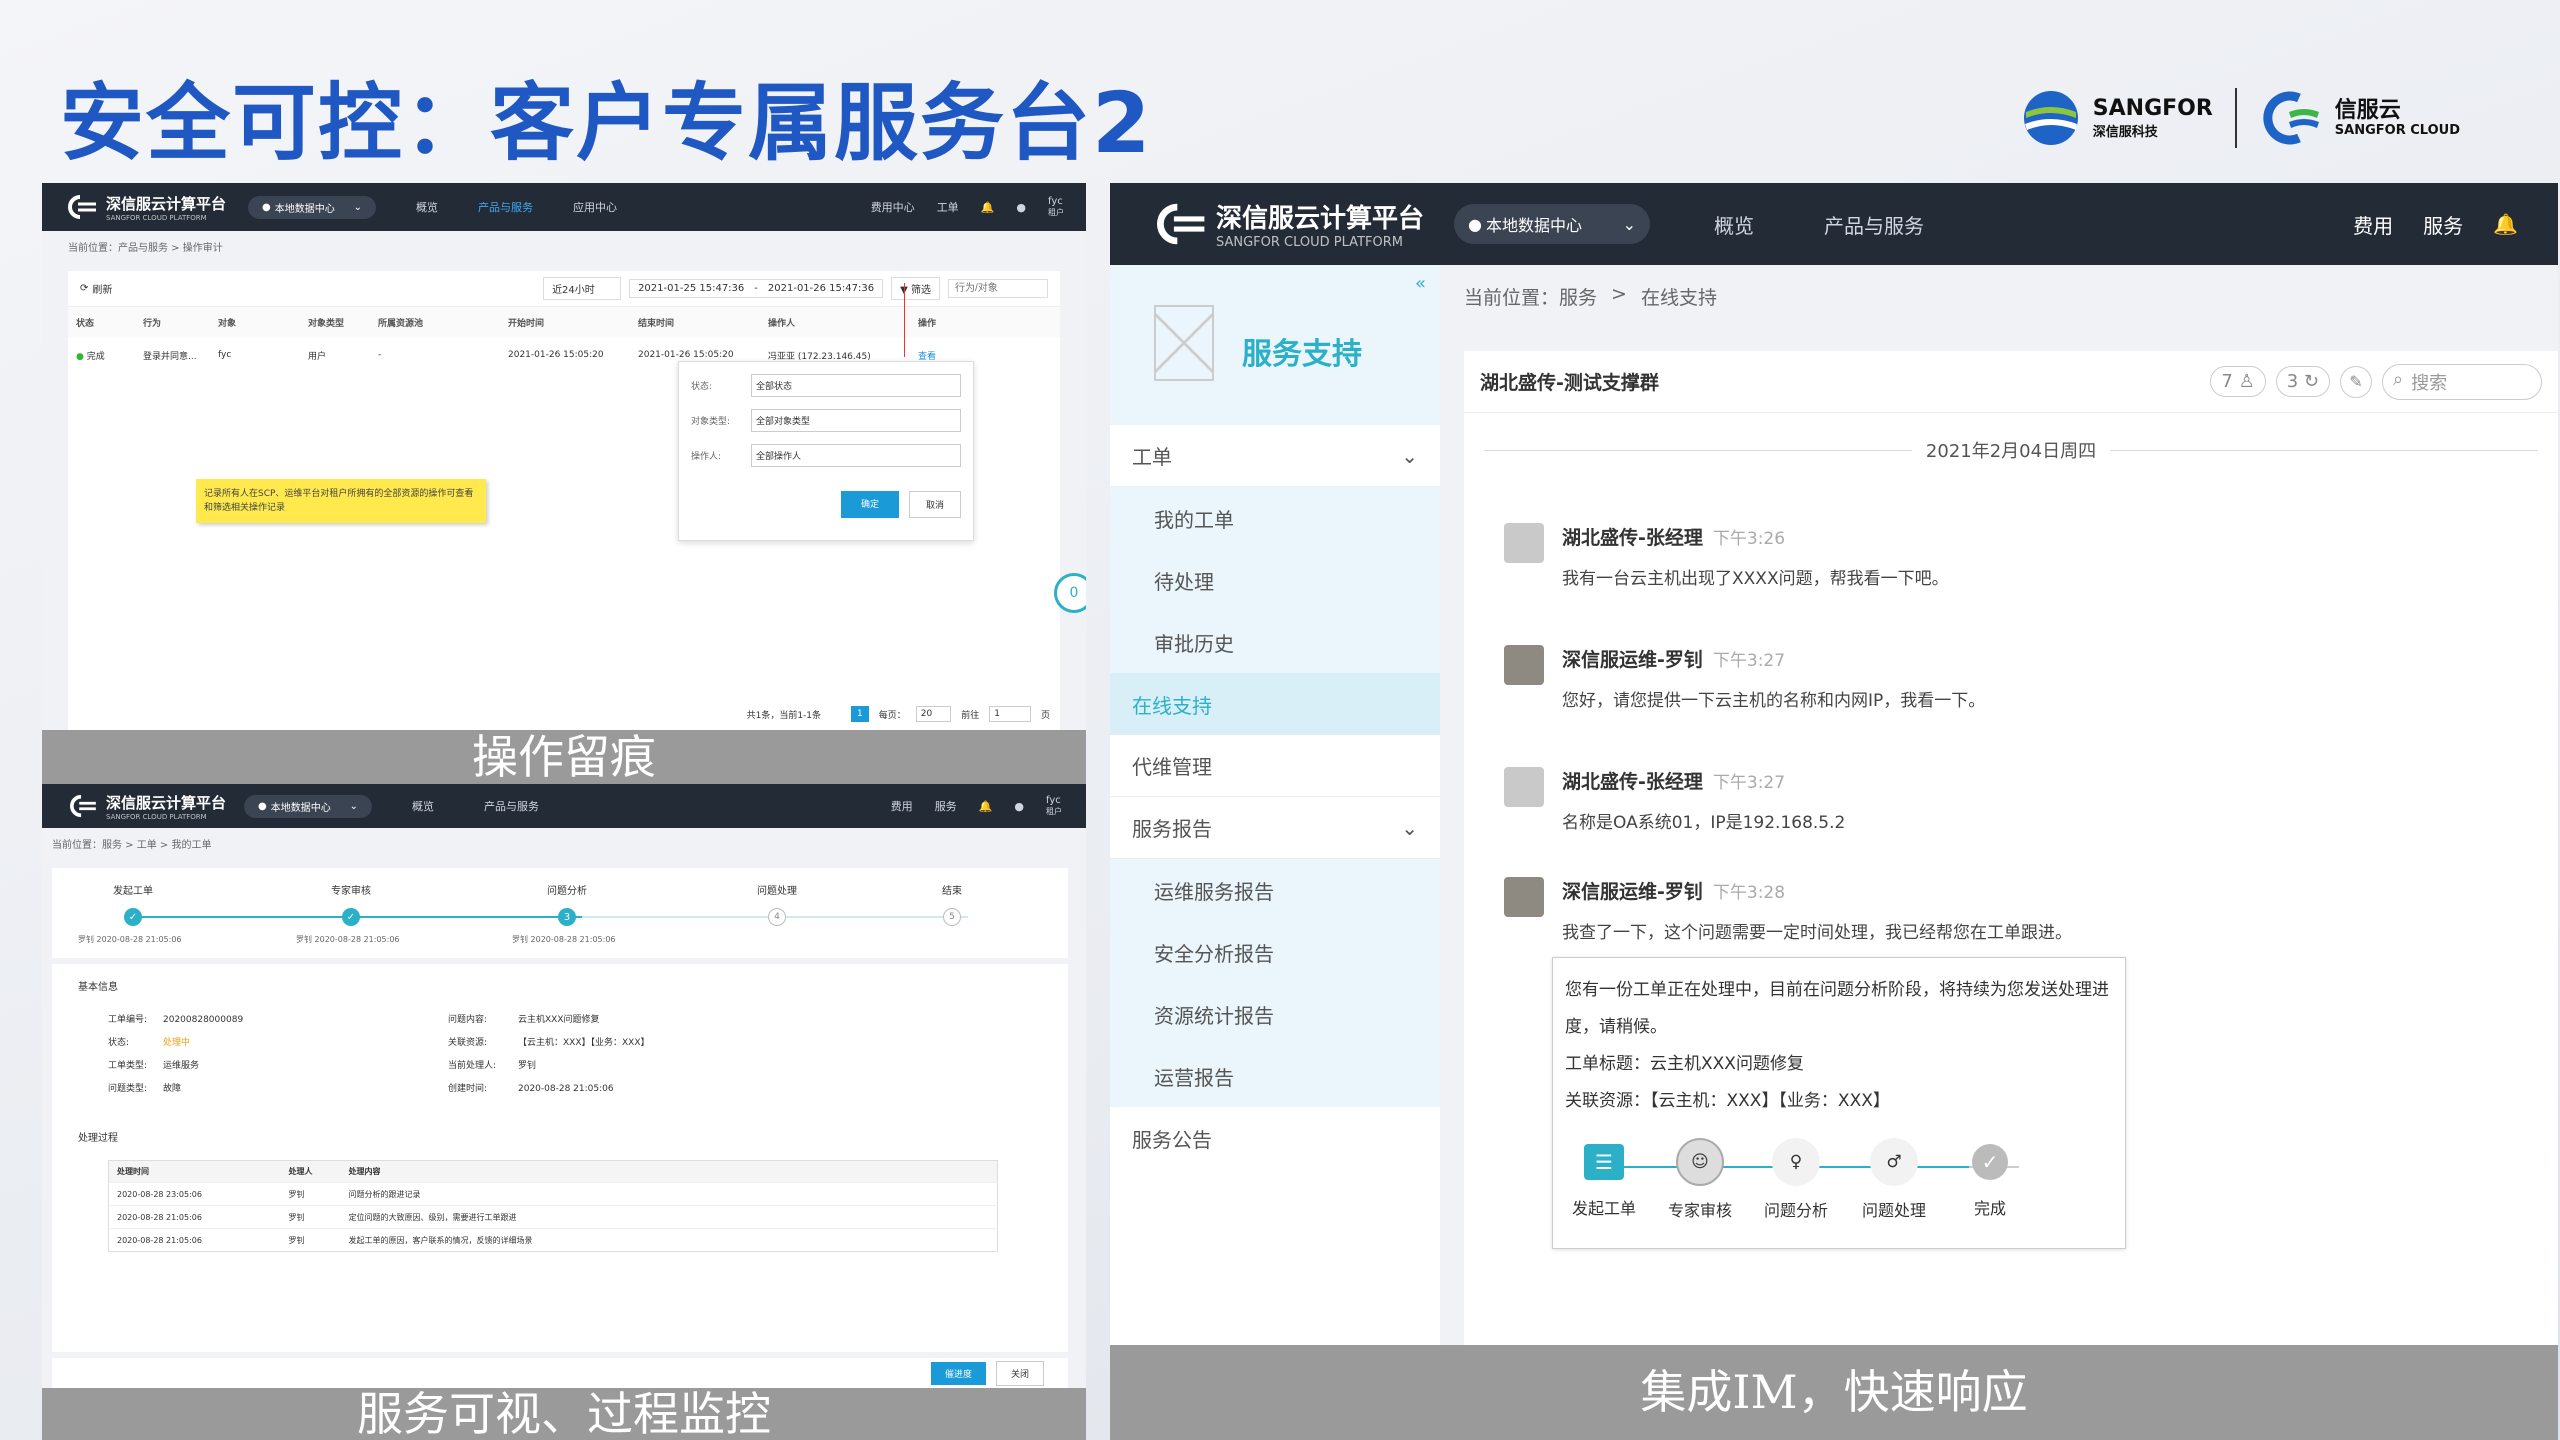 This screenshot has width=2560, height=1440. I want to click on process-title: 处理过程, so click(98, 1138).